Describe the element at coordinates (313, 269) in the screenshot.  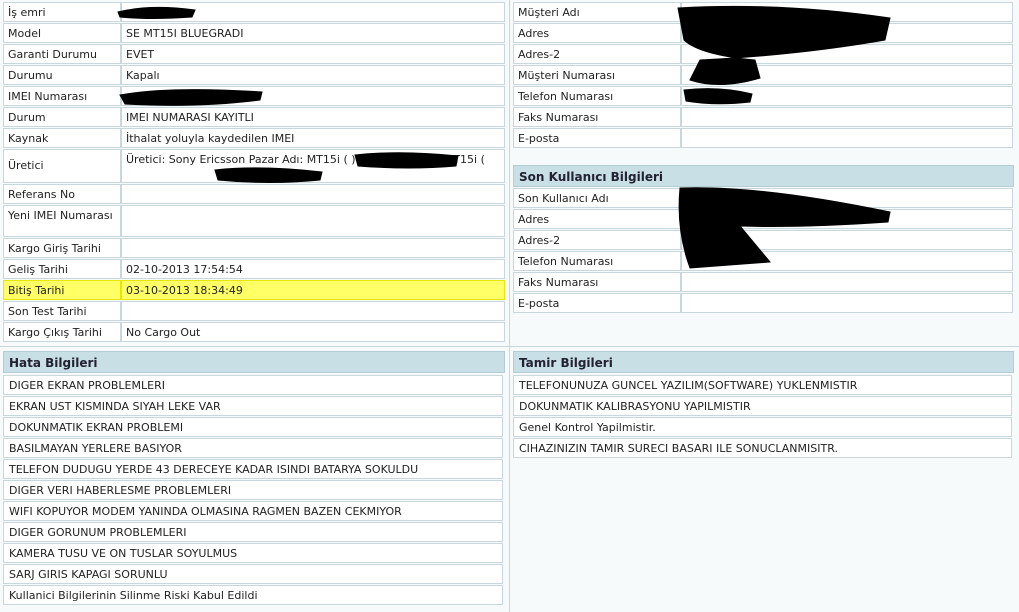
I see `field-value: 02-10-2013 17:54:54` at that location.